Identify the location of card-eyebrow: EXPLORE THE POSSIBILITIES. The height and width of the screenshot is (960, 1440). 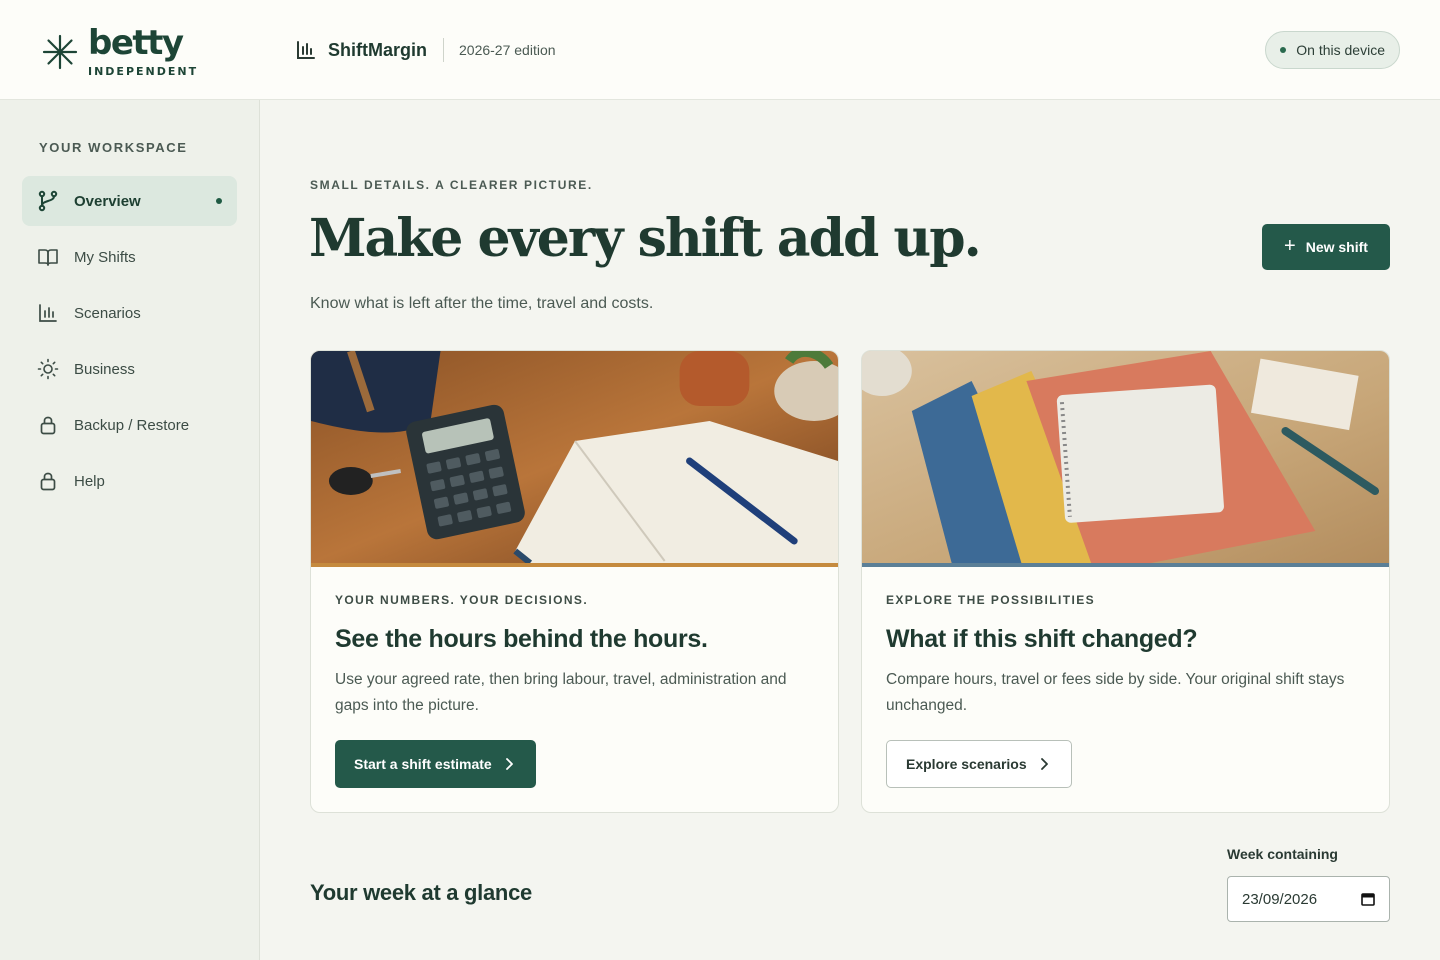
(991, 600).